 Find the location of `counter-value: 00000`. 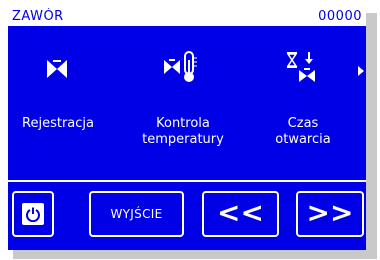

counter-value: 00000 is located at coordinates (340, 16).